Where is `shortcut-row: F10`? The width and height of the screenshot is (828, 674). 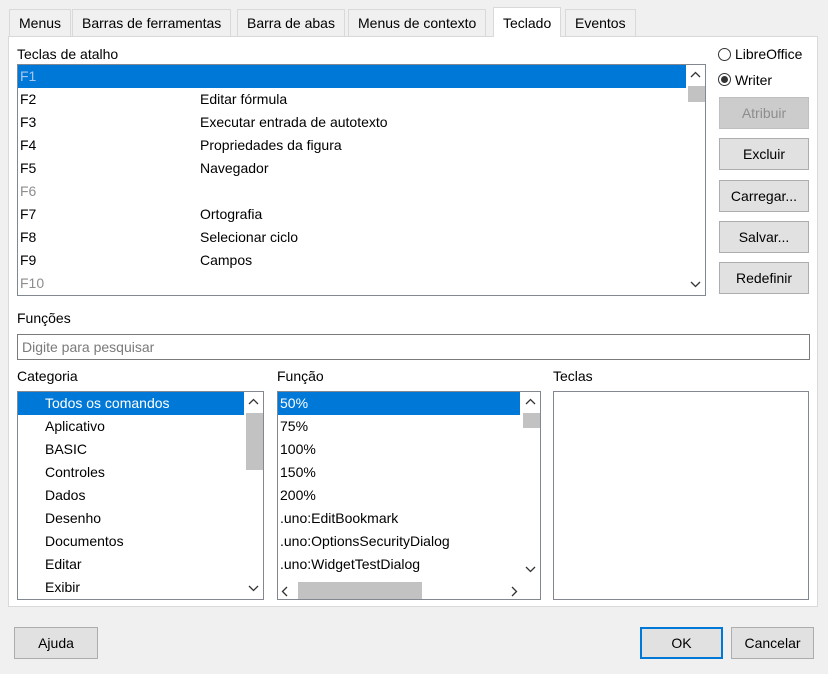
shortcut-row: F10 is located at coordinates (352, 283).